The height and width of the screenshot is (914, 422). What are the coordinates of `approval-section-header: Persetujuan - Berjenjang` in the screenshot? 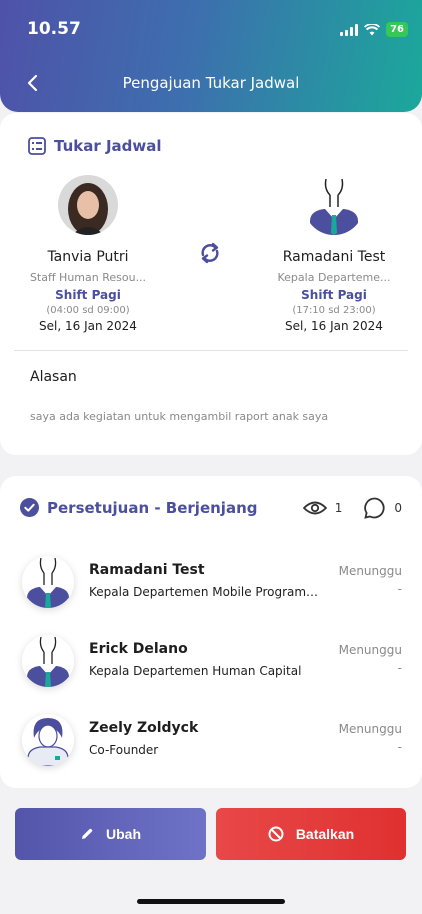 It's located at (138, 507).